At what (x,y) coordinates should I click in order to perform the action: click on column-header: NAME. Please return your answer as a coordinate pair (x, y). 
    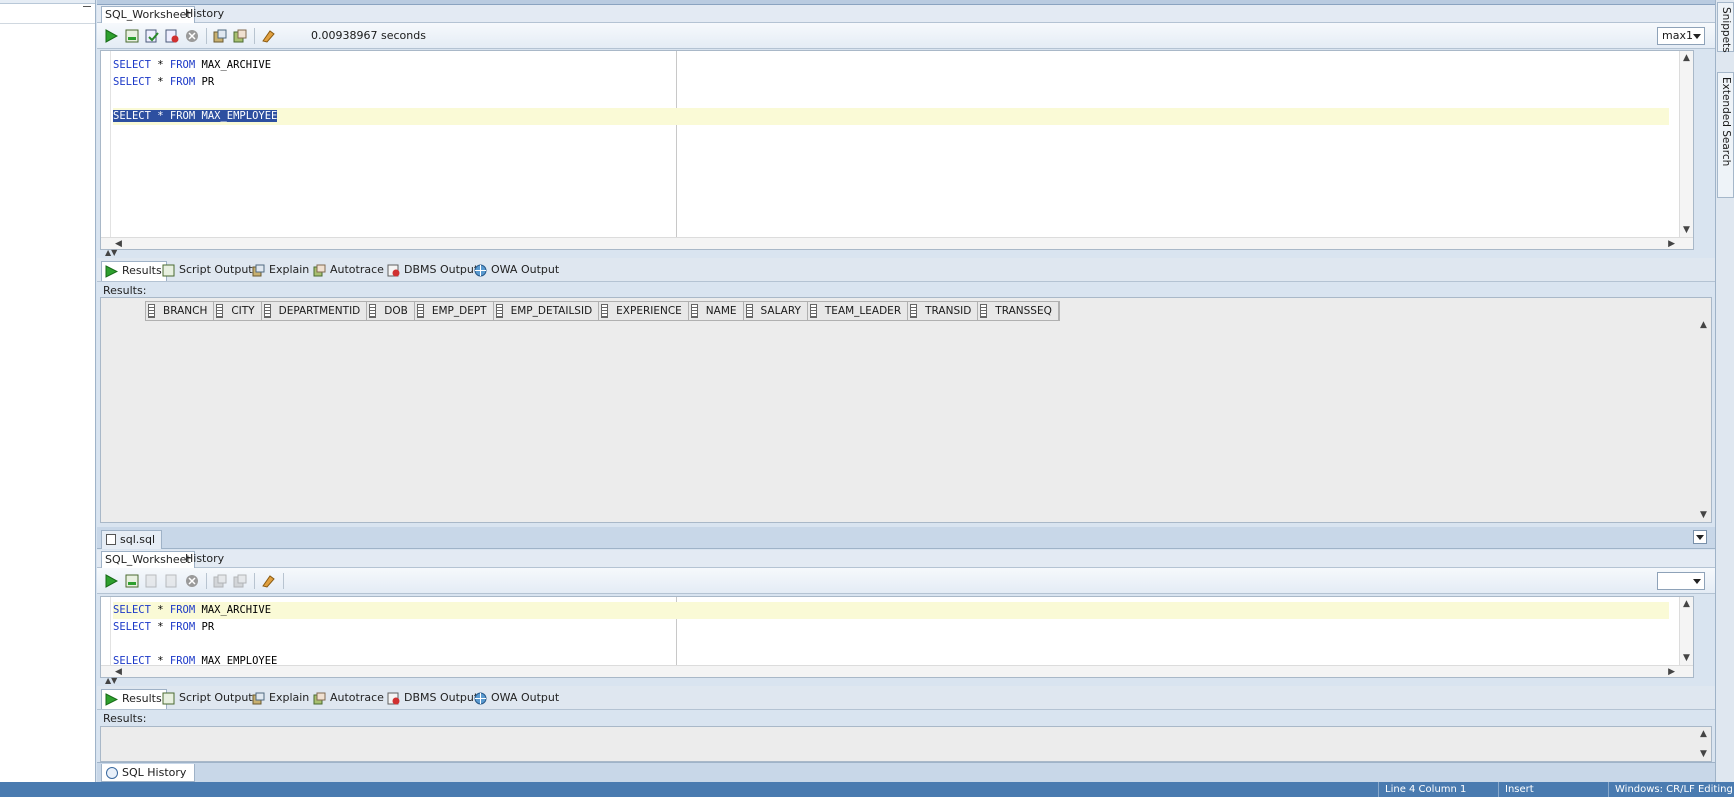
    Looking at the image, I should click on (716, 311).